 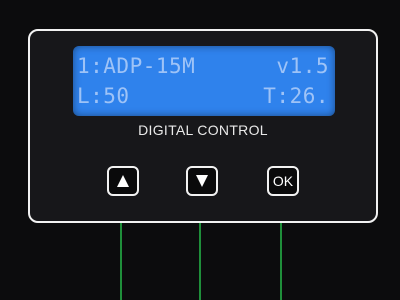 I want to click on lcd-line-2: L:50 T:26., so click(x=204, y=96).